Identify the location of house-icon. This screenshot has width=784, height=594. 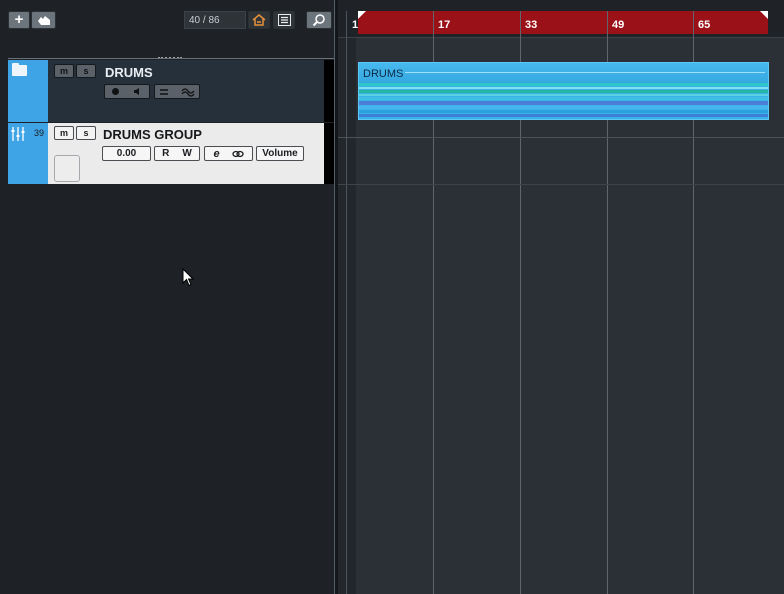
(259, 20).